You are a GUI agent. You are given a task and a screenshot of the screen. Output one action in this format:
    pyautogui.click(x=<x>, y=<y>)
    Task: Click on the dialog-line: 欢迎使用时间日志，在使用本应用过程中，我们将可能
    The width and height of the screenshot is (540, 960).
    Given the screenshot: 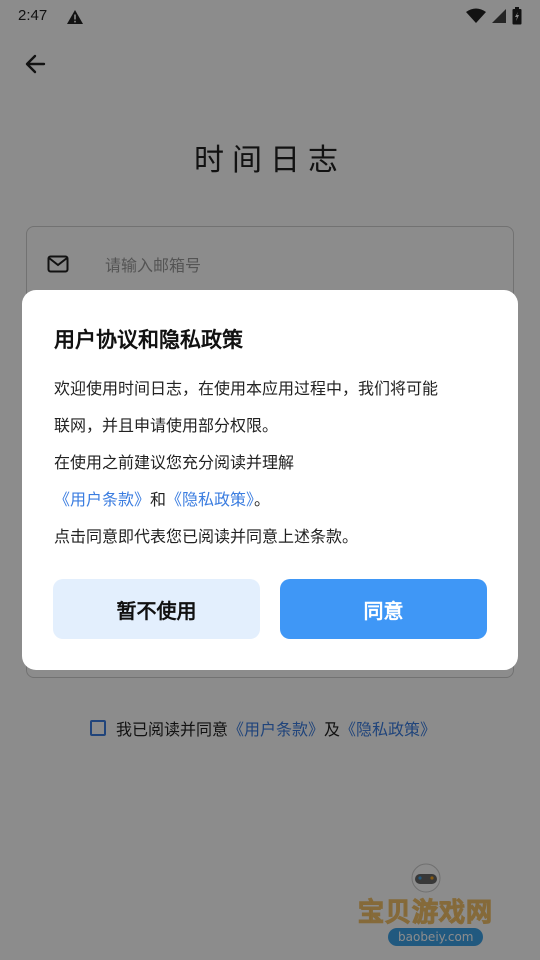 What is the action you would take?
    pyautogui.click(x=246, y=388)
    